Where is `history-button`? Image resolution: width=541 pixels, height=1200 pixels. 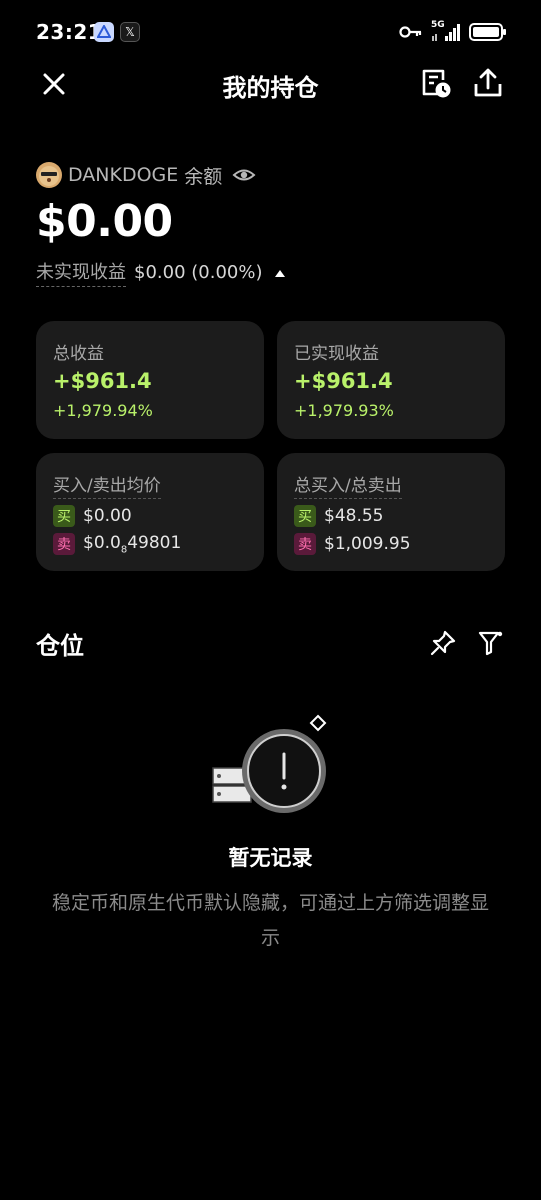
history-button is located at coordinates (436, 83).